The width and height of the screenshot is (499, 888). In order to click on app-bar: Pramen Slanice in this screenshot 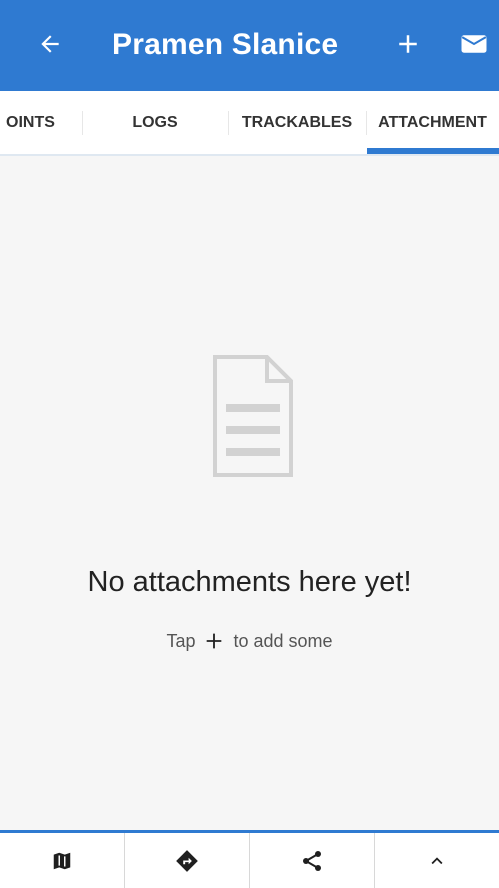, I will do `click(249, 45)`.